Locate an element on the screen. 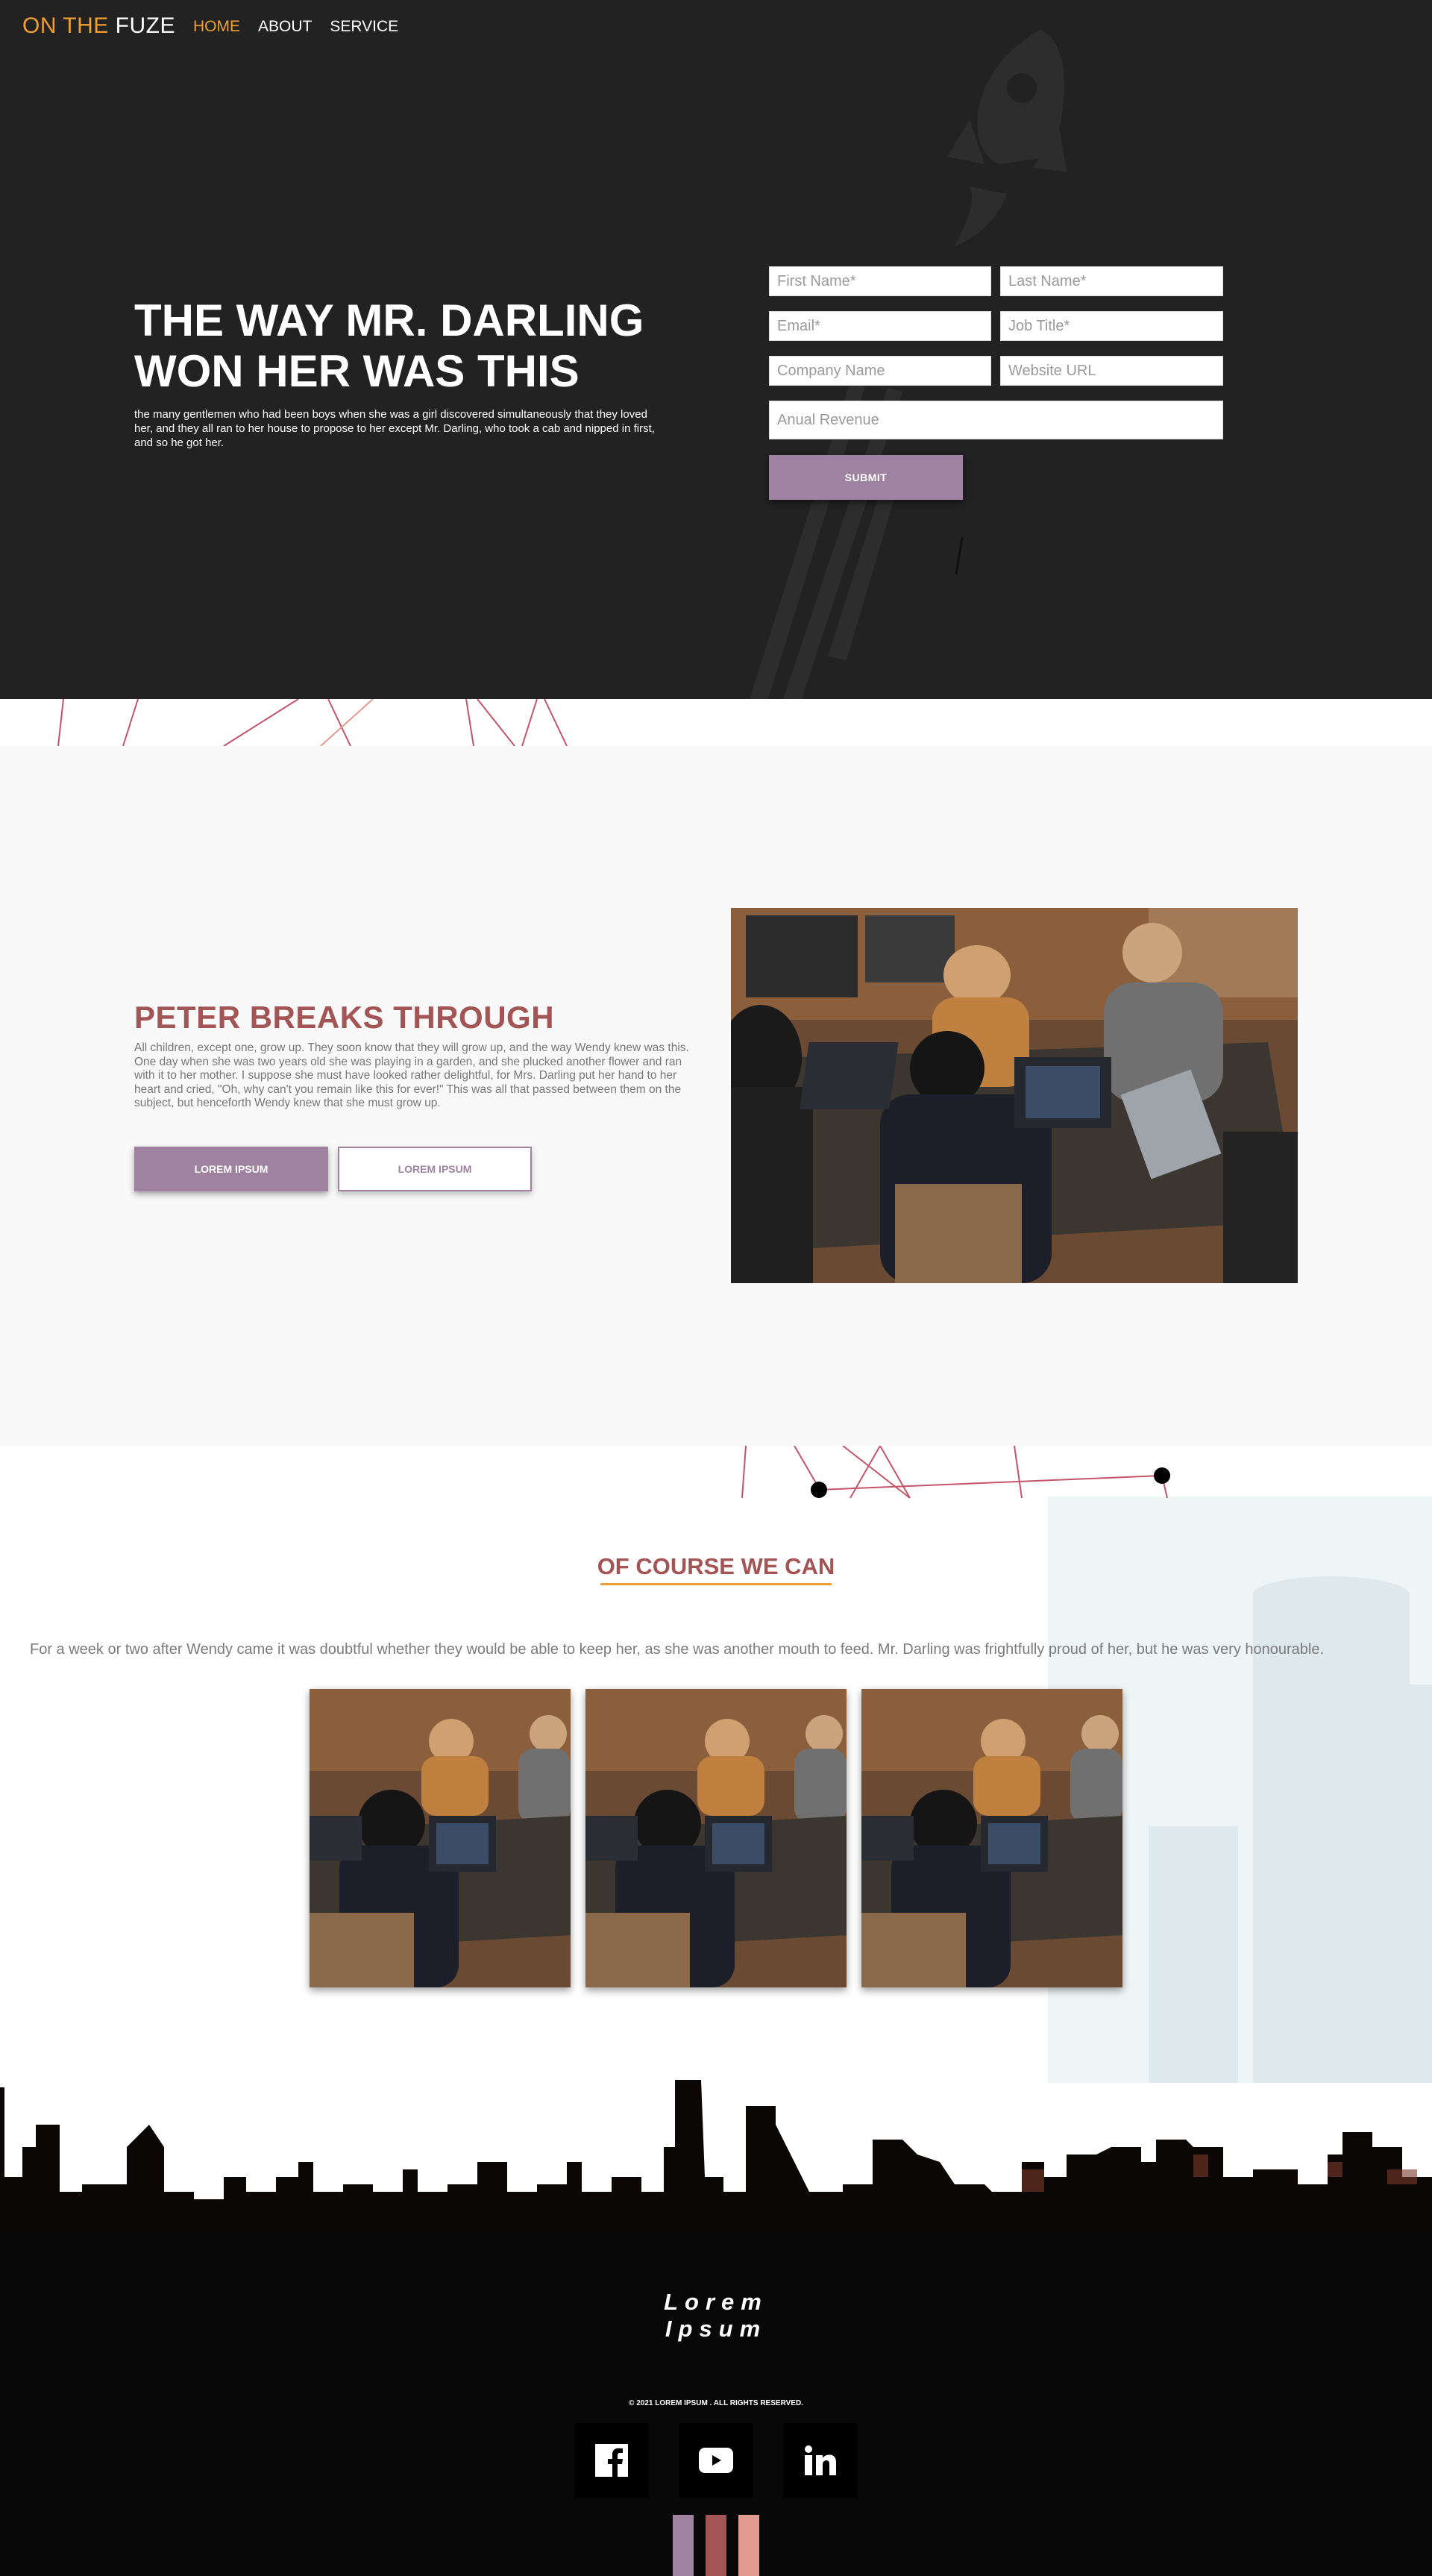 The width and height of the screenshot is (1432, 2576). main-nav: HOME ABOUT SERVICE is located at coordinates (304, 27).